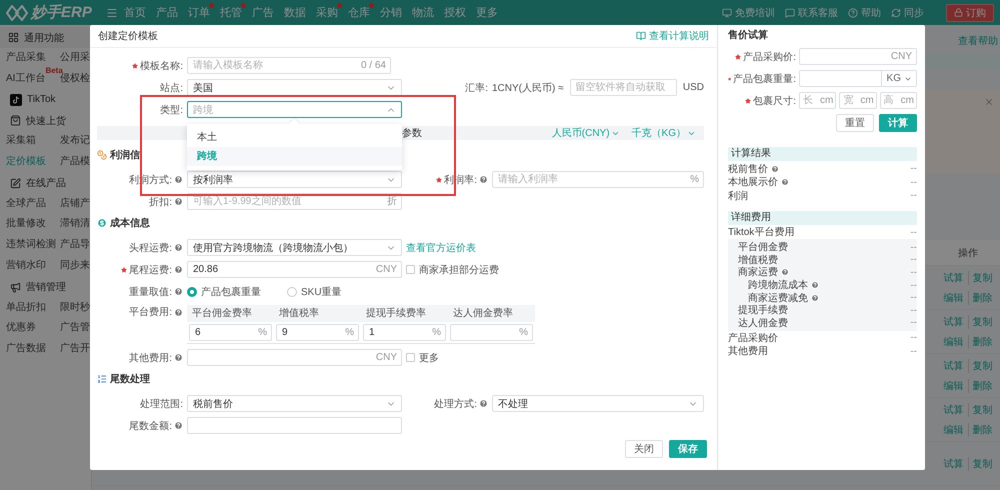  Describe the element at coordinates (26, 162) in the screenshot. I see `sidebar-item: 定价模板` at that location.